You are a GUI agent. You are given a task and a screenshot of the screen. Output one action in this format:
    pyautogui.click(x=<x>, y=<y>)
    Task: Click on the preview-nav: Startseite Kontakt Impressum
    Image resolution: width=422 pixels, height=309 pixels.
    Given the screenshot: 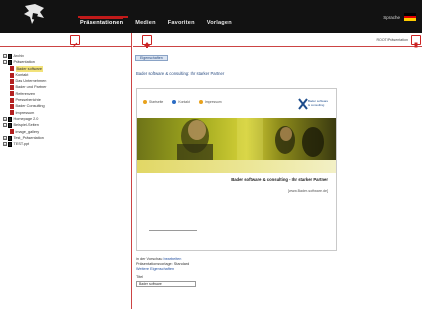 What is the action you would take?
    pyautogui.click(x=182, y=102)
    